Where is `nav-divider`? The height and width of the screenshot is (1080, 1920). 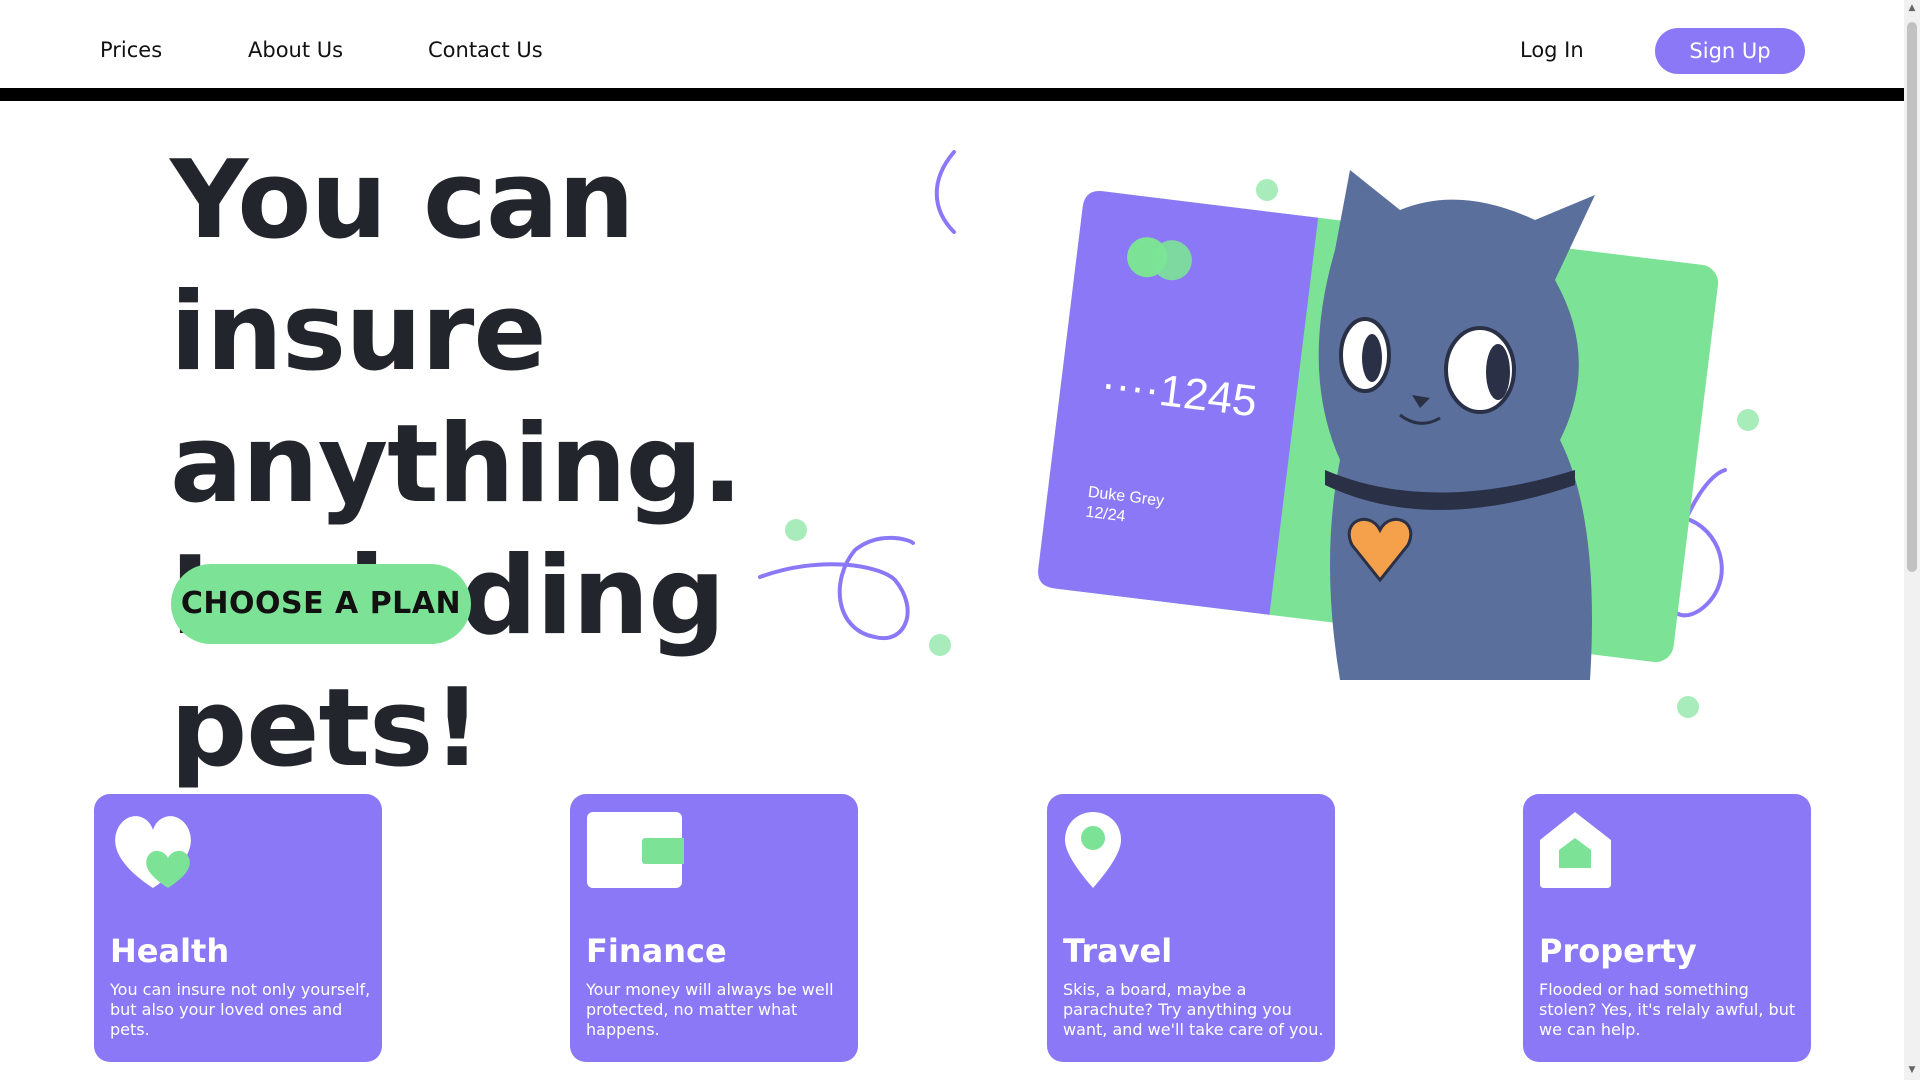 nav-divider is located at coordinates (952, 94).